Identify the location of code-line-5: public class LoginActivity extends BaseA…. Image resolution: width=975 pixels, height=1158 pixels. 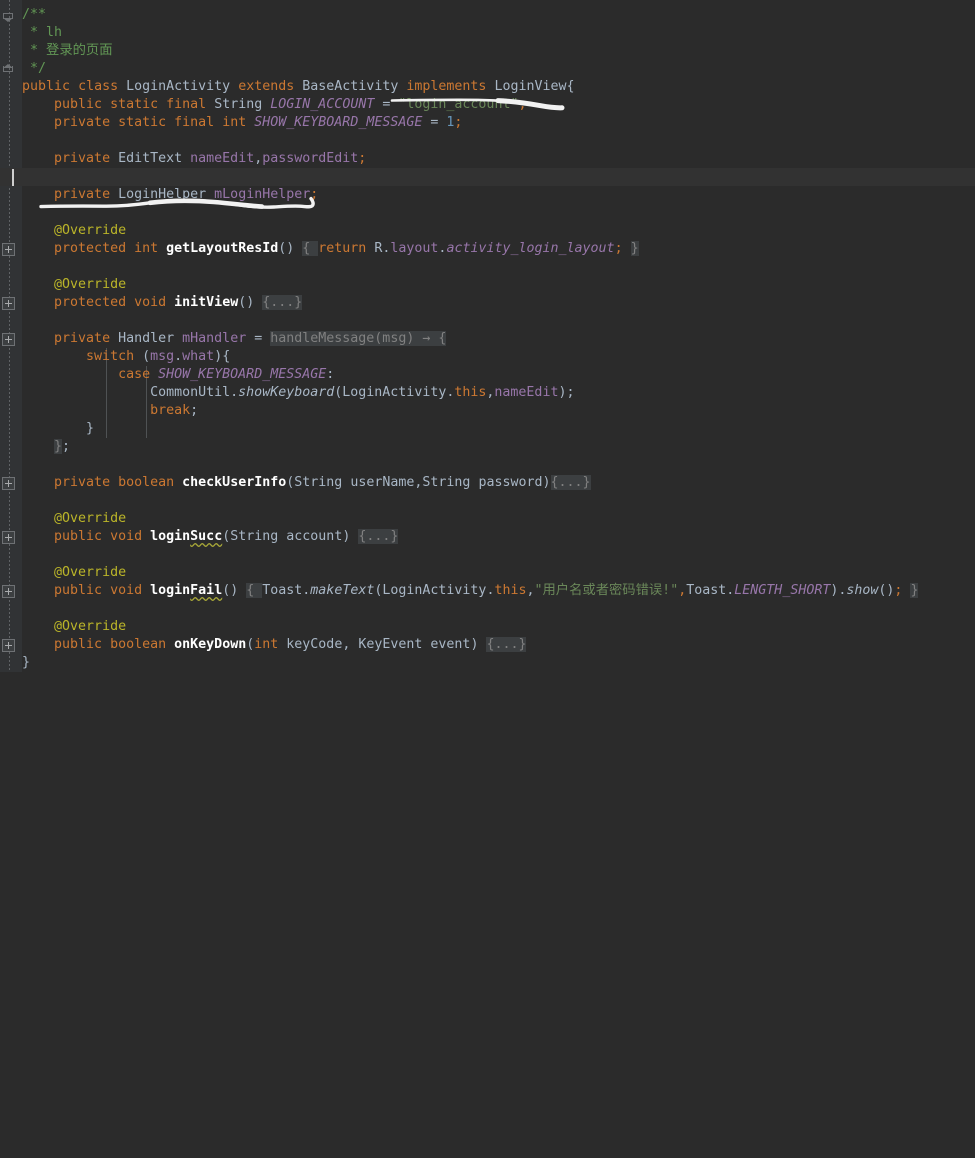
(298, 87).